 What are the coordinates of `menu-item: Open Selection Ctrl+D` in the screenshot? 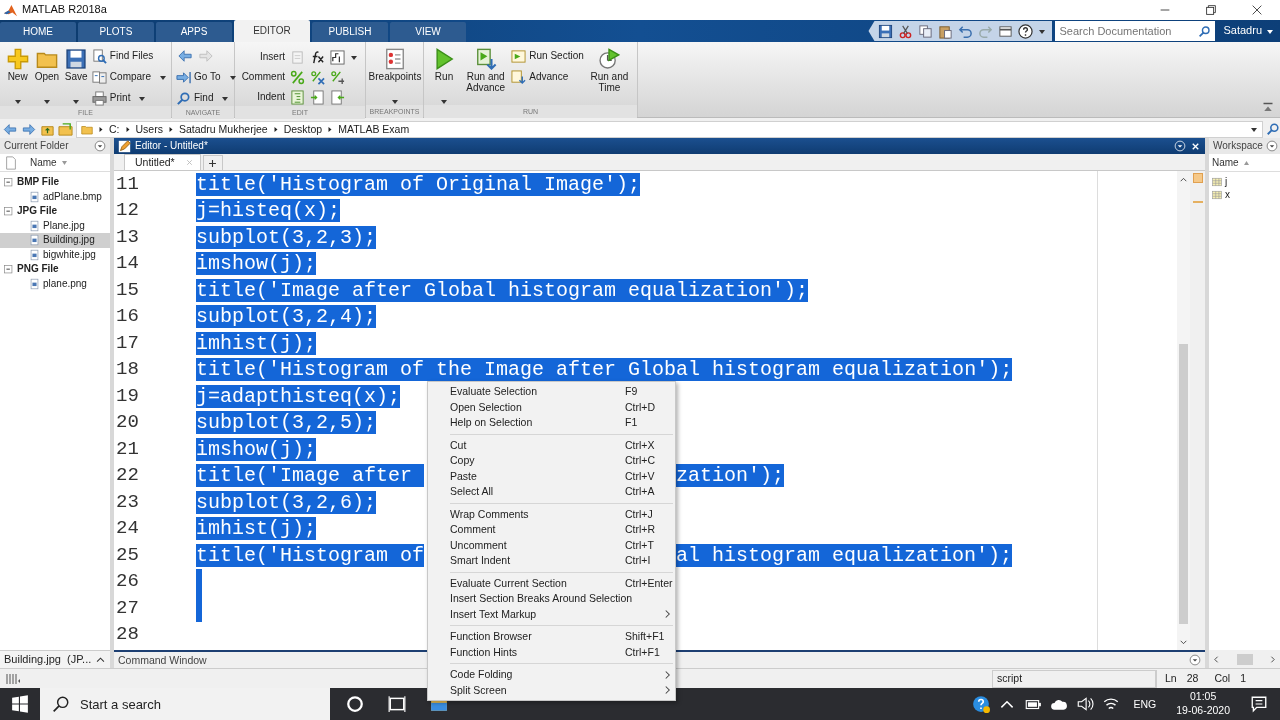 It's located at (551, 407).